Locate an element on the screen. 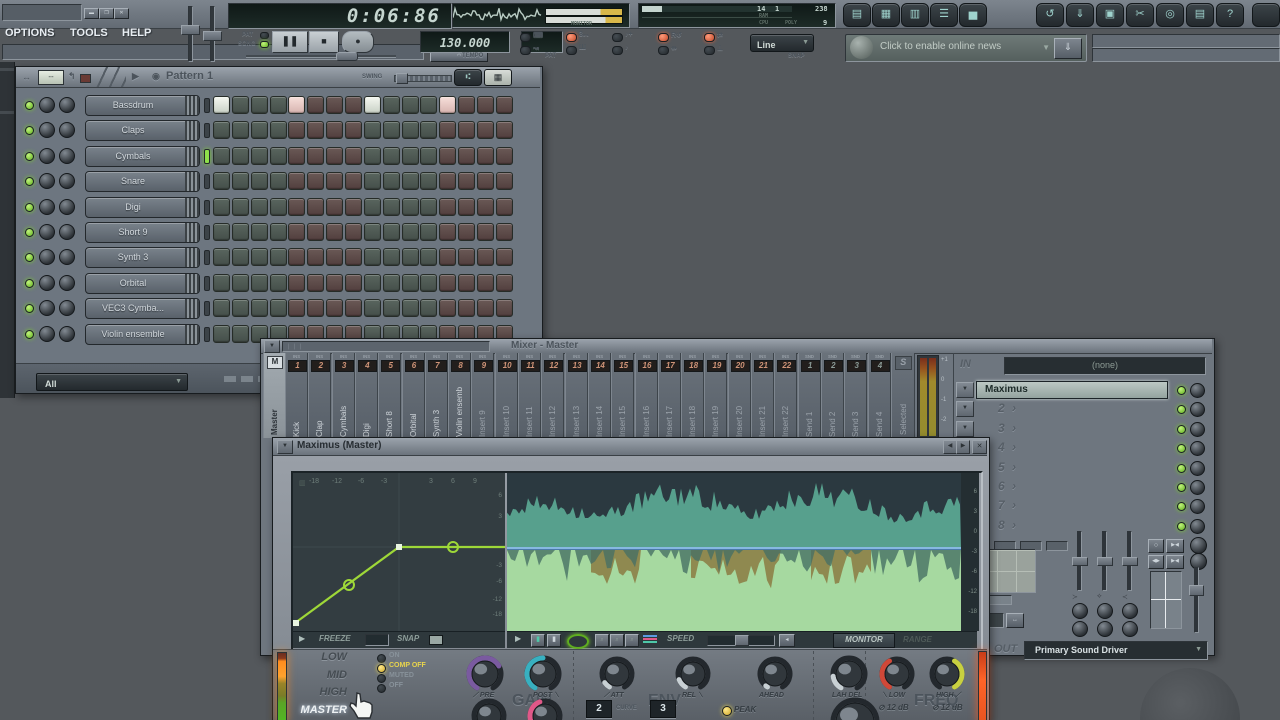  maximus-titlebar: ▼ Maximus (Master) ◀ ▶ ✕ is located at coordinates (630, 447).